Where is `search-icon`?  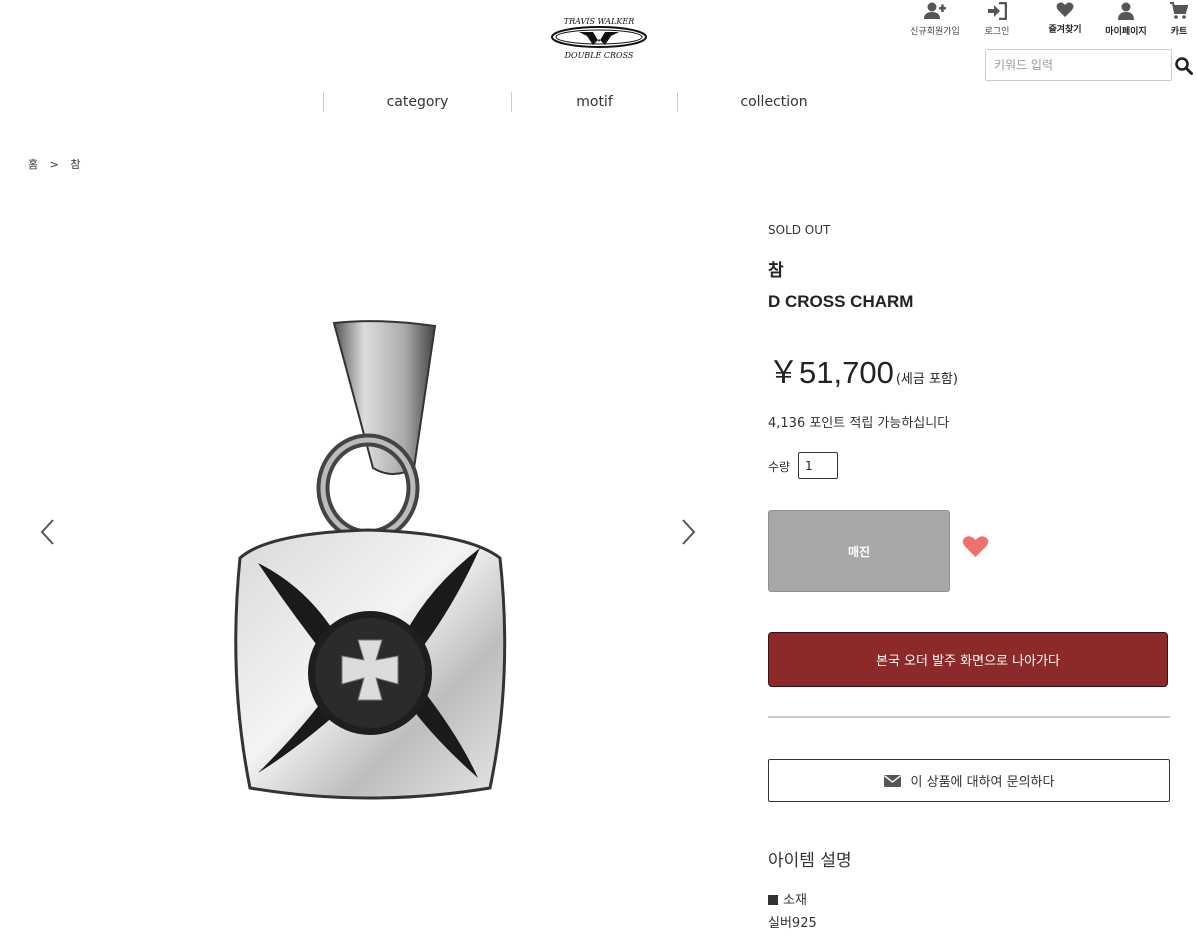
search-icon is located at coordinates (1184, 66).